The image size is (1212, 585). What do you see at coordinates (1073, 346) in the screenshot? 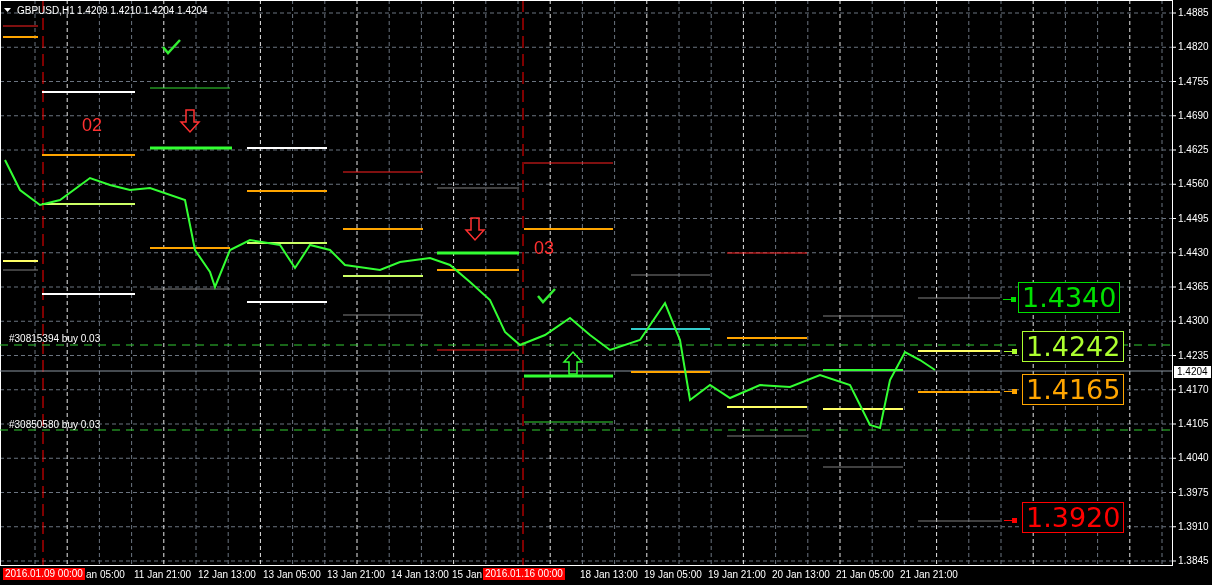
I see `price-level-label: 1.4242` at bounding box center [1073, 346].